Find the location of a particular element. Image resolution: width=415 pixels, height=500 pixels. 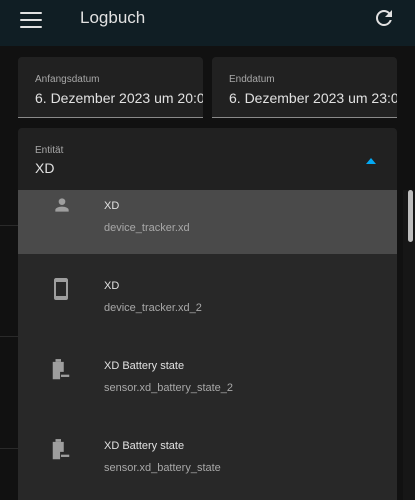

entity-picker: Entität XD is located at coordinates (207, 159).